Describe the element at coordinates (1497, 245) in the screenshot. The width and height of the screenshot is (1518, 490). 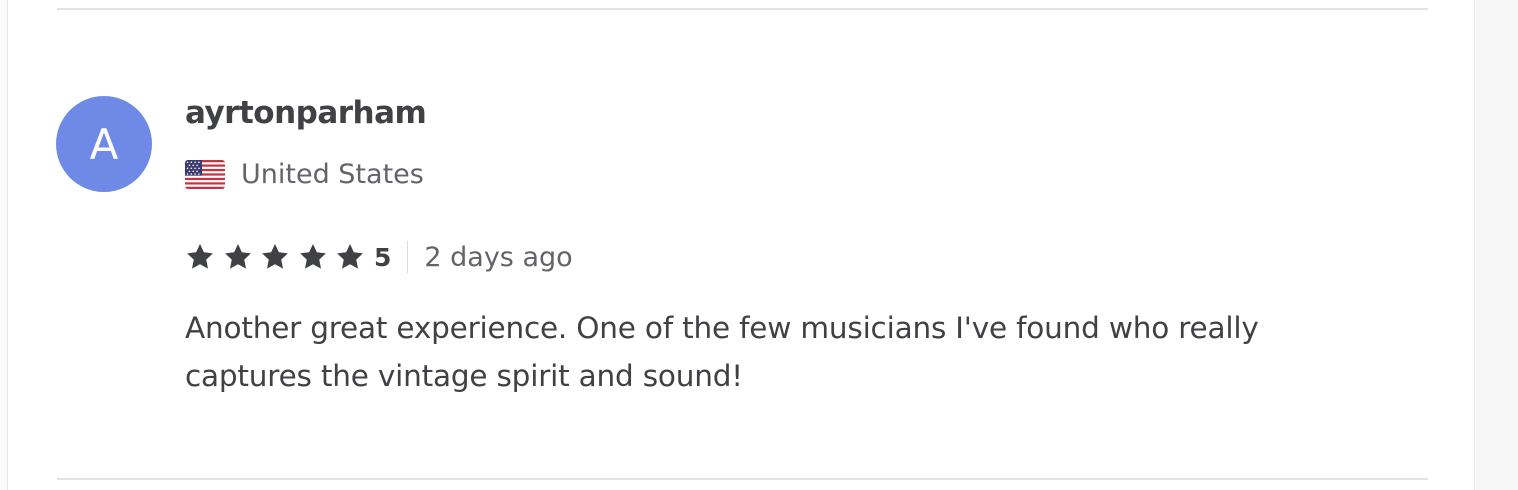
I see `page-scroll-track` at that location.